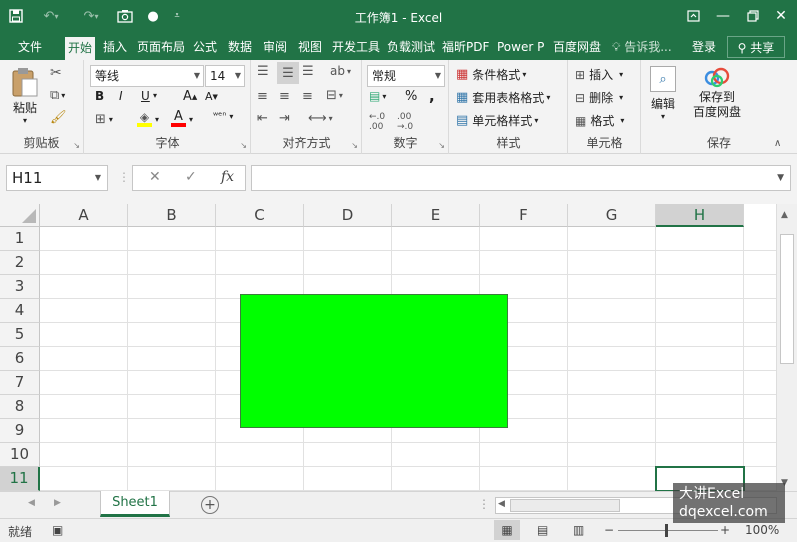 This screenshot has height=542, width=797. What do you see at coordinates (190, 96) in the screenshot?
I see `increase-font-icon: A ▲` at bounding box center [190, 96].